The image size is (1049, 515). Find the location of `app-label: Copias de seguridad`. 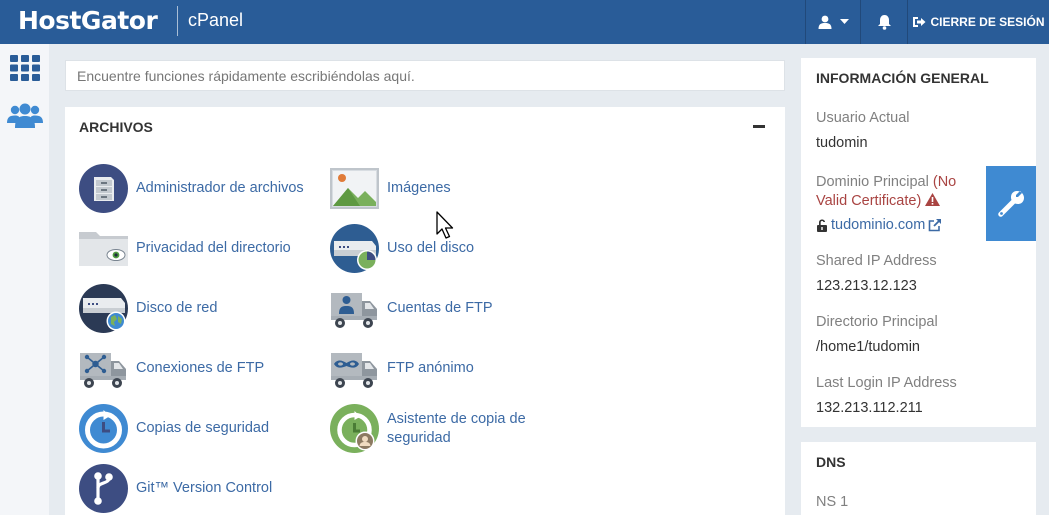

app-label: Copias de seguridad is located at coordinates (203, 428).